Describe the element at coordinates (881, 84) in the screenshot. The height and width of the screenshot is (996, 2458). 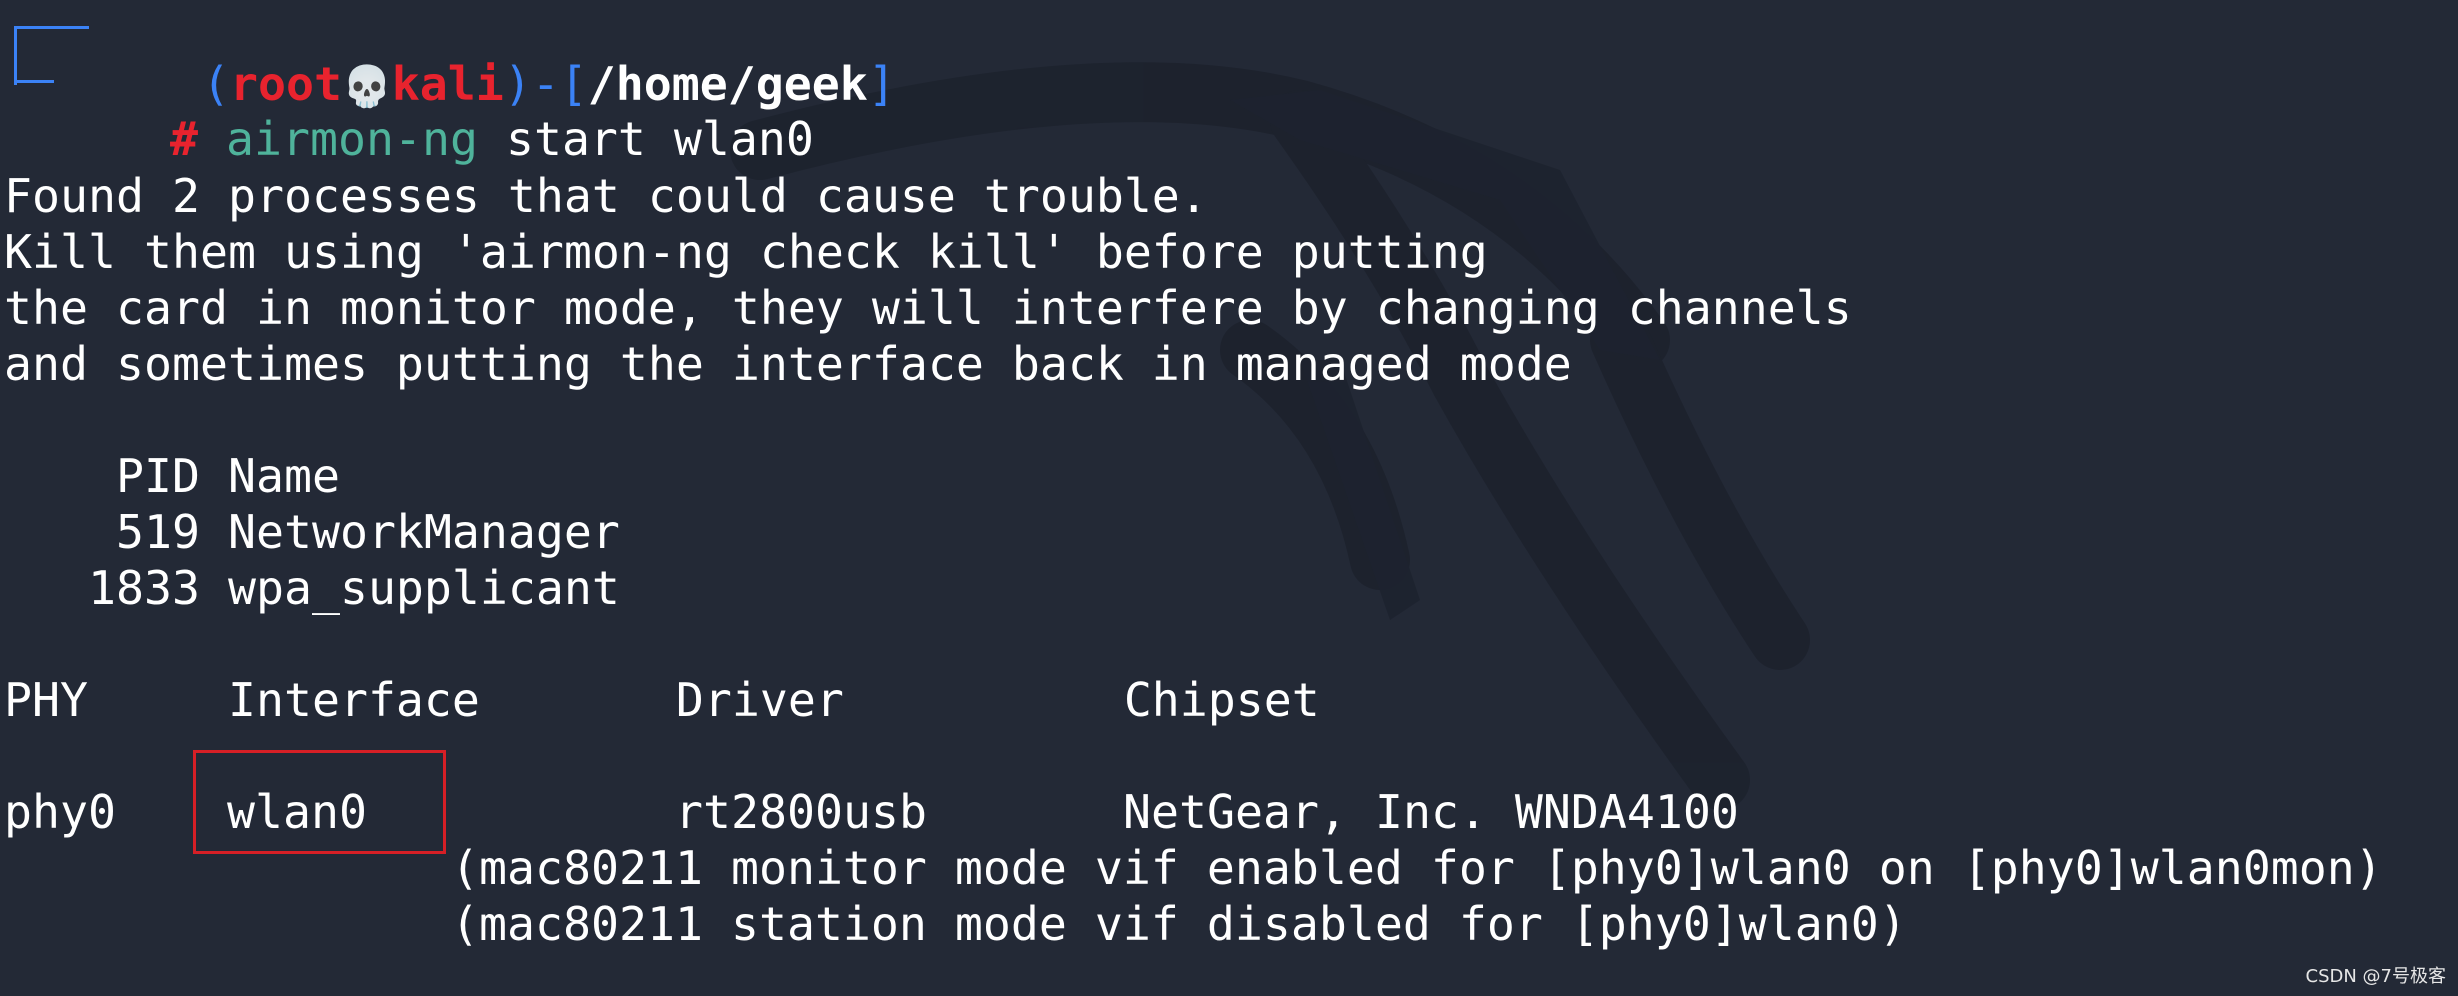
I see `prompt-close-bracket: ]` at that location.